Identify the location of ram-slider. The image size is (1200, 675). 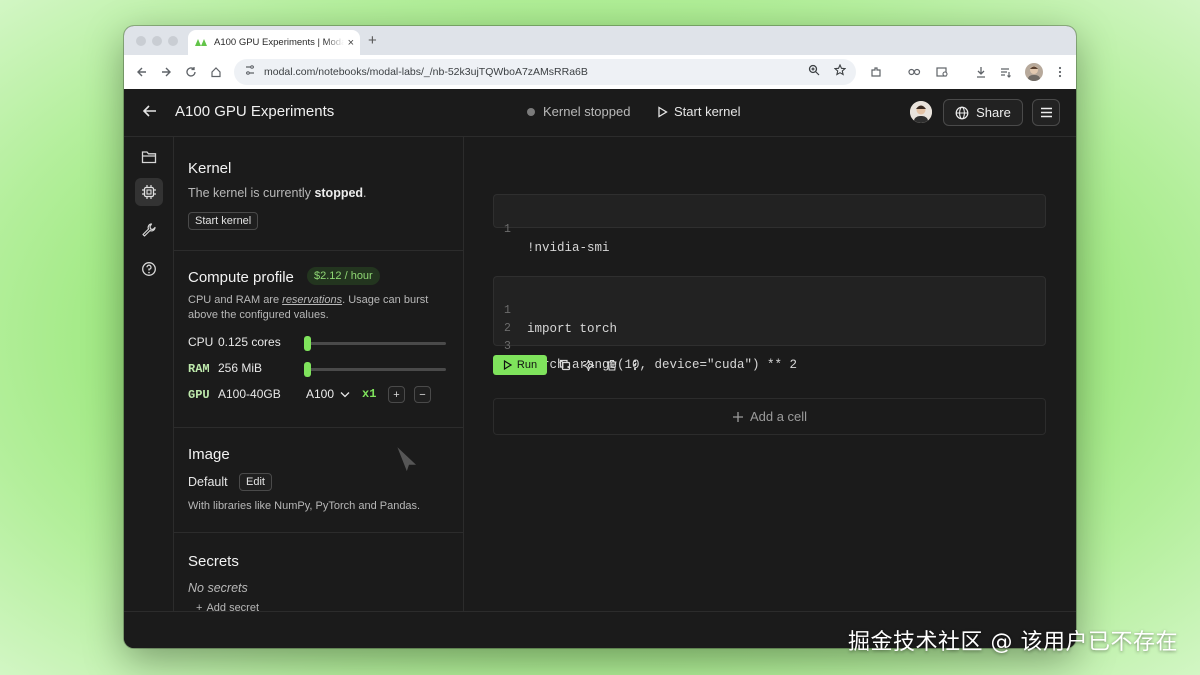
(375, 369).